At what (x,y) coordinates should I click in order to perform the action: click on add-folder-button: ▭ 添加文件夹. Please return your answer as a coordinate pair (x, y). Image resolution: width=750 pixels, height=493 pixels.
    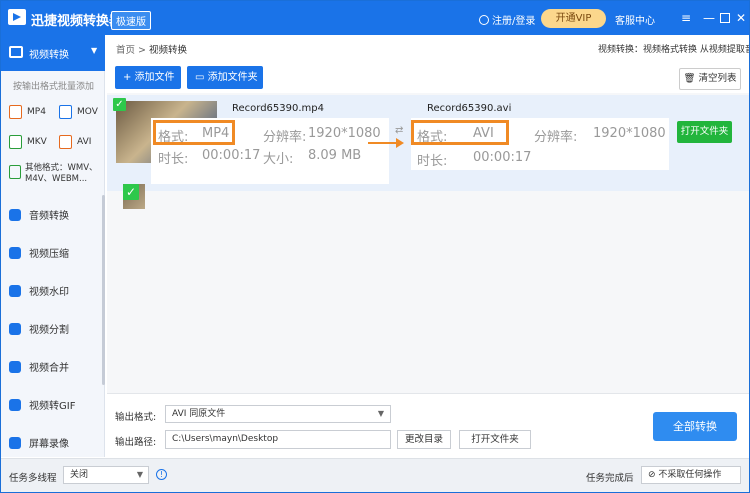
    Looking at the image, I should click on (225, 77).